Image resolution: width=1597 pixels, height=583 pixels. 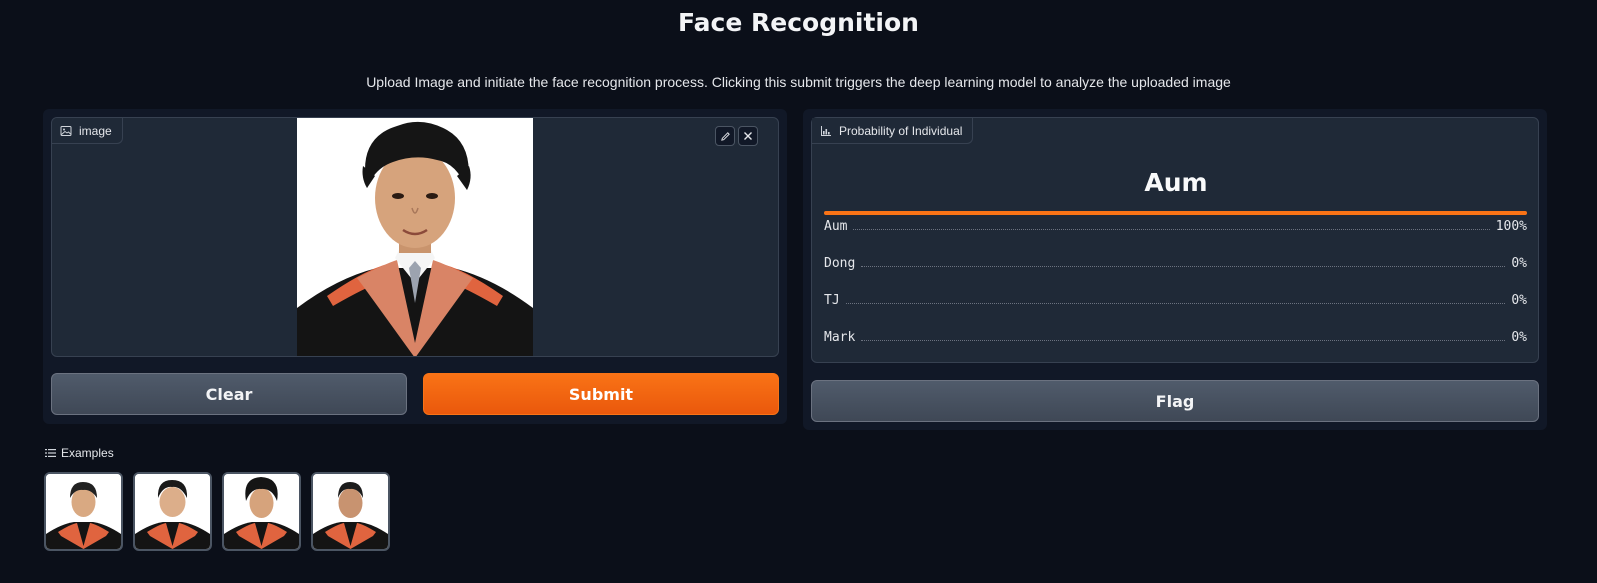 What do you see at coordinates (901, 130) in the screenshot?
I see `output-label-text: Probability of Individual` at bounding box center [901, 130].